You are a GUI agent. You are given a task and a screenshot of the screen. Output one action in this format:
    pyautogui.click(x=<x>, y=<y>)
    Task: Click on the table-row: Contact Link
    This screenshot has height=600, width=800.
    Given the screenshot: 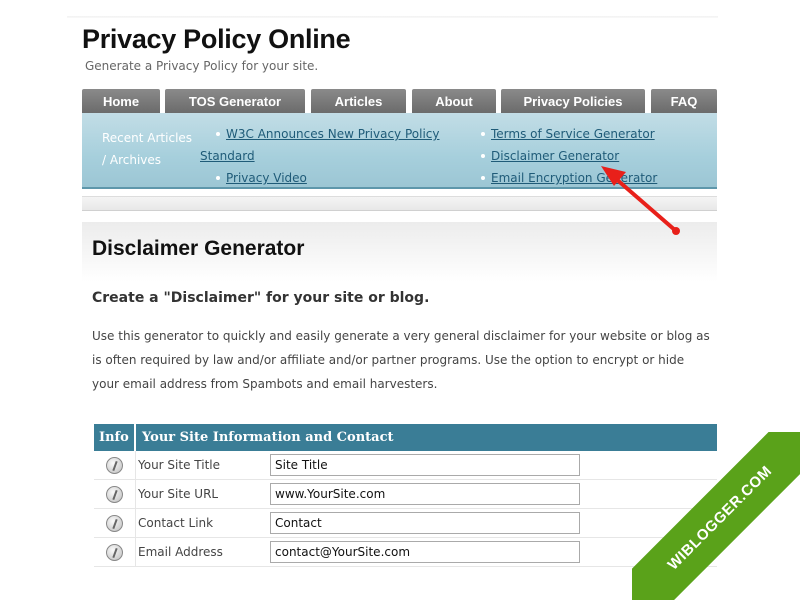 What is the action you would take?
    pyautogui.click(x=405, y=523)
    